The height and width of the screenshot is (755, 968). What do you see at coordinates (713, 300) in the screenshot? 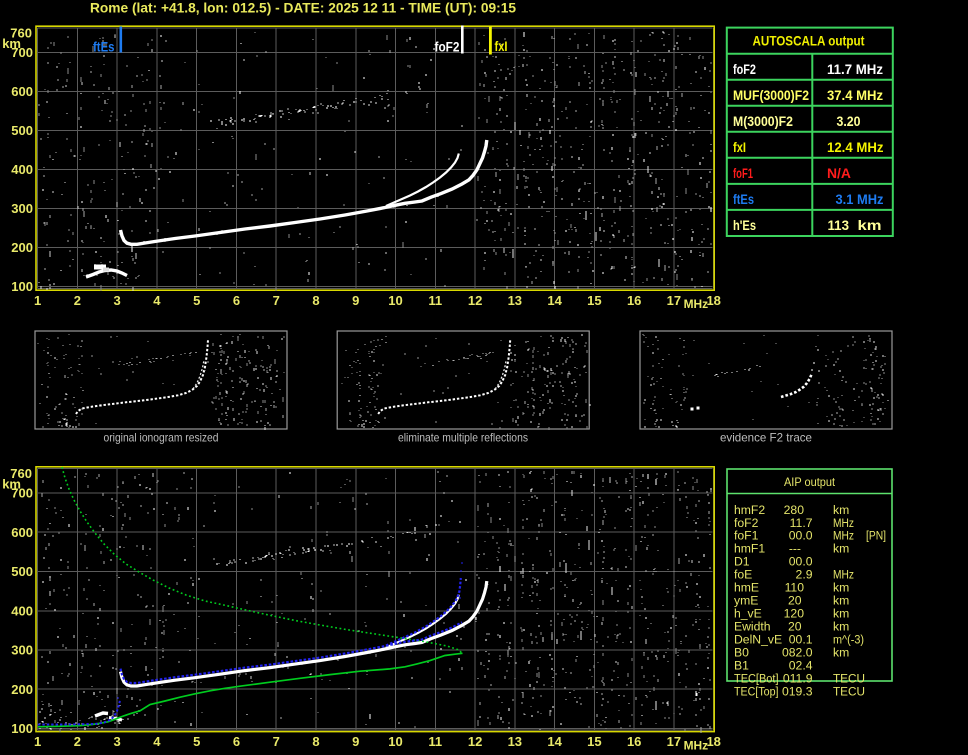
I see `svg-text: 18` at bounding box center [713, 300].